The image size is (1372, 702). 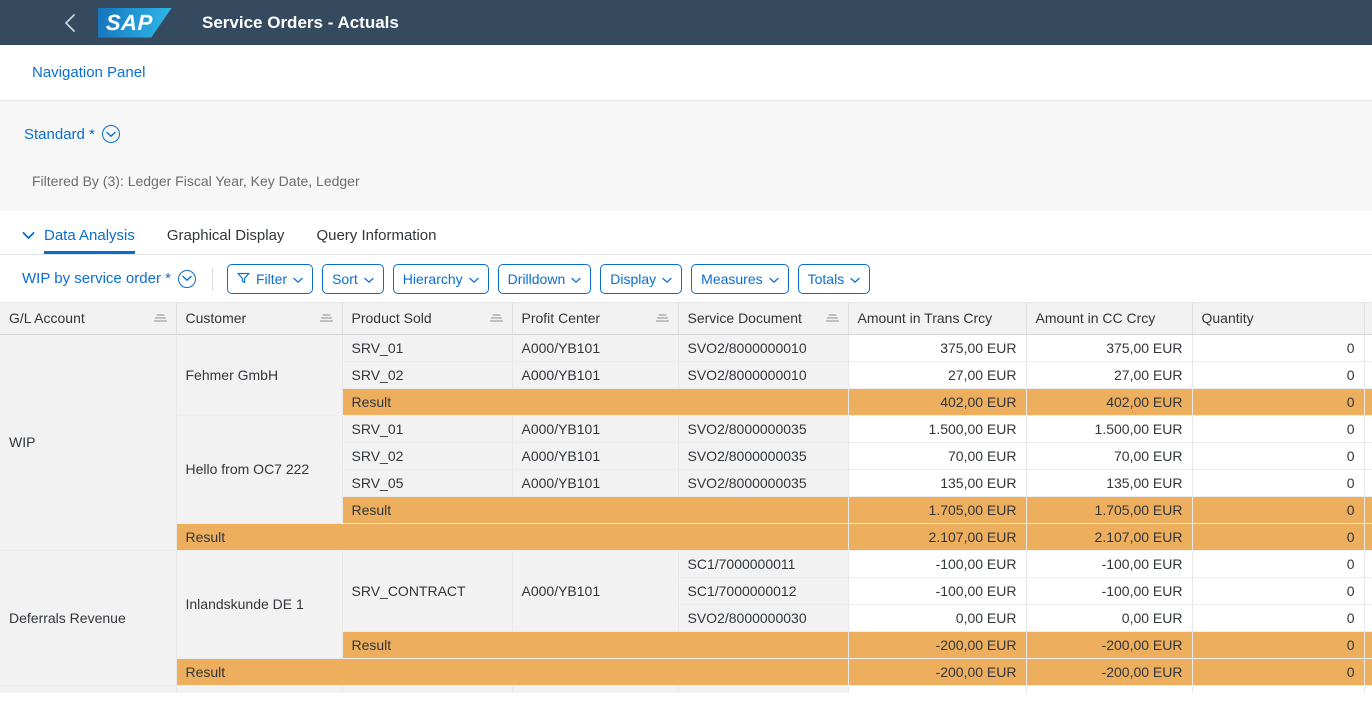 What do you see at coordinates (972, 428) in the screenshot?
I see `cell-amount-trans-crcy-text: 1.500,00 EUR` at bounding box center [972, 428].